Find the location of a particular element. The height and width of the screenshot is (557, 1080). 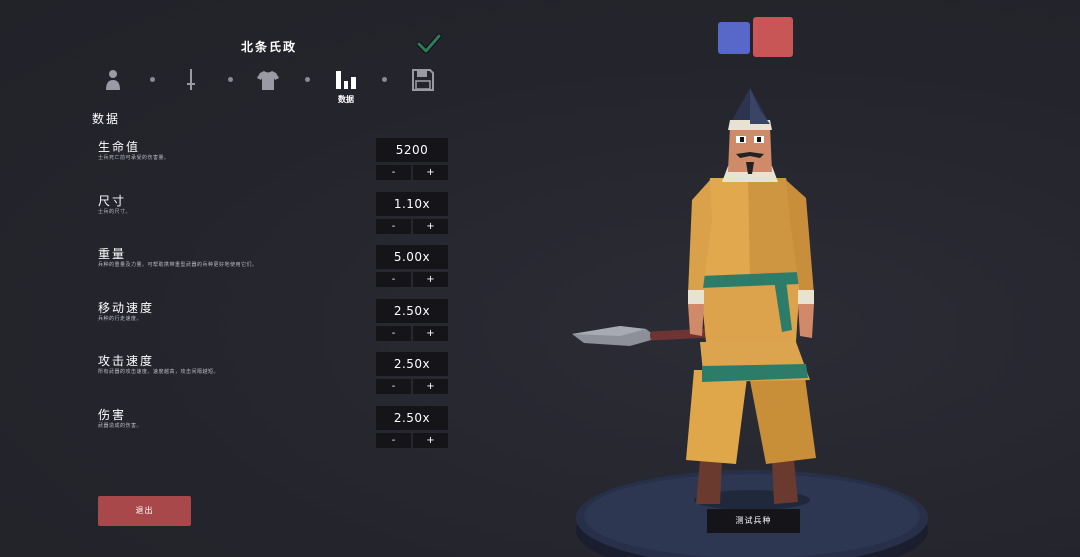

checkmark-icon is located at coordinates (429, 44).